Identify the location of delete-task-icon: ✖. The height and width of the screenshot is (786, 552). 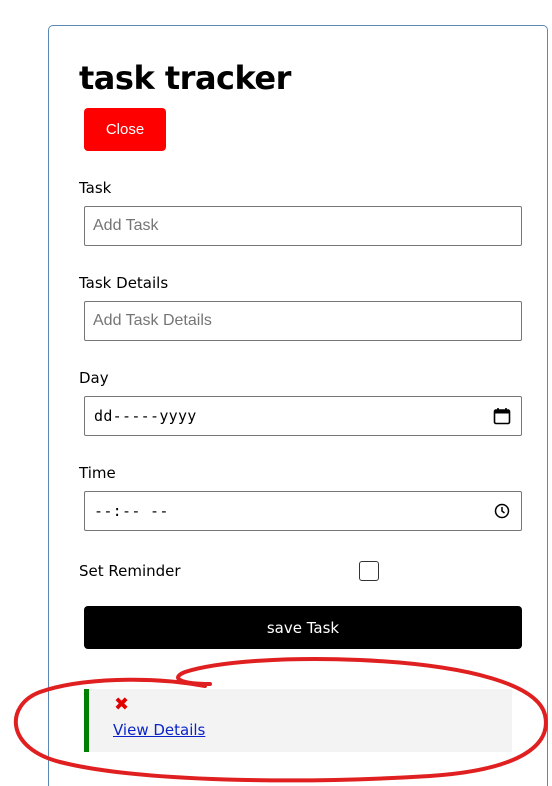
(121, 705).